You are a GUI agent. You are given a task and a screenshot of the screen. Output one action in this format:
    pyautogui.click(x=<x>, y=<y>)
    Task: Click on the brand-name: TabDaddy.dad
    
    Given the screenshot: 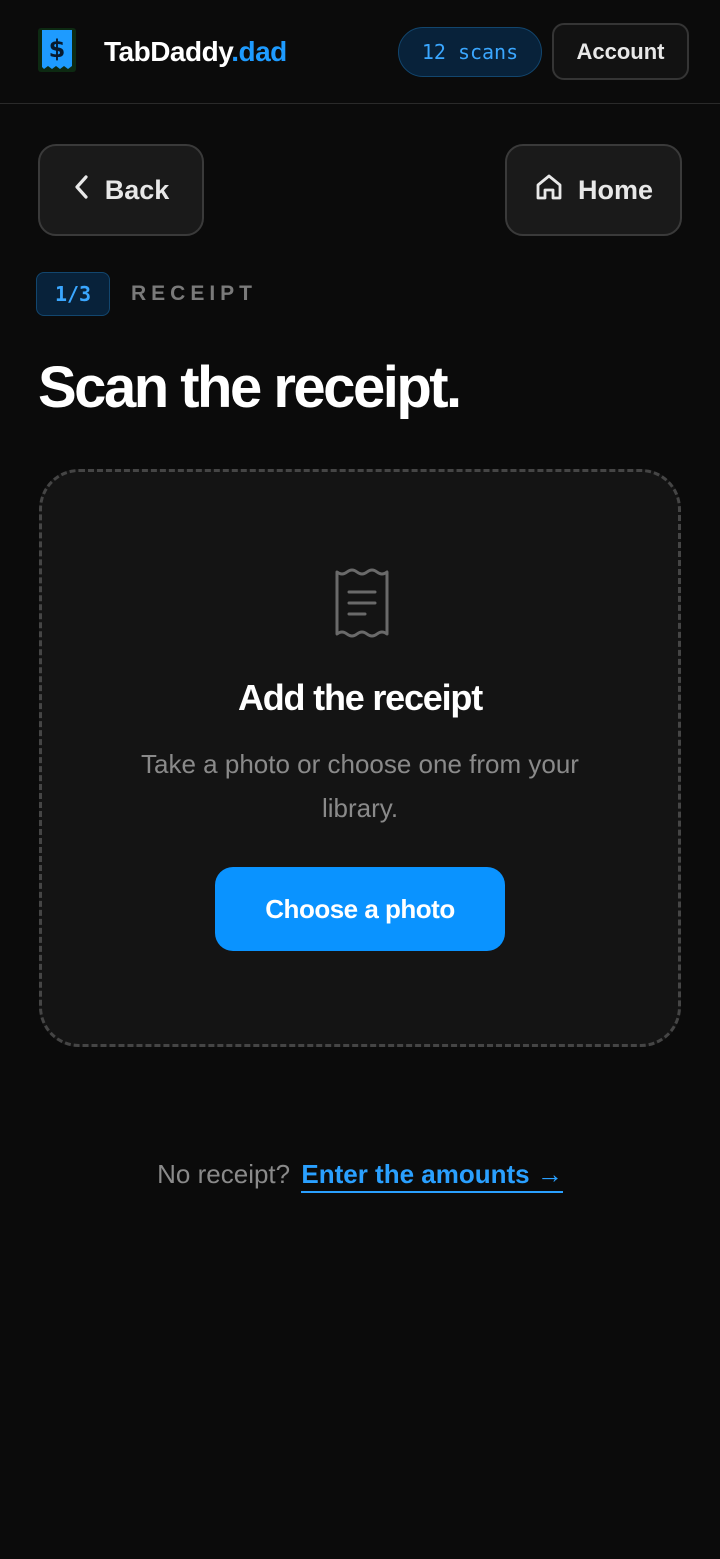 What is the action you would take?
    pyautogui.click(x=195, y=52)
    